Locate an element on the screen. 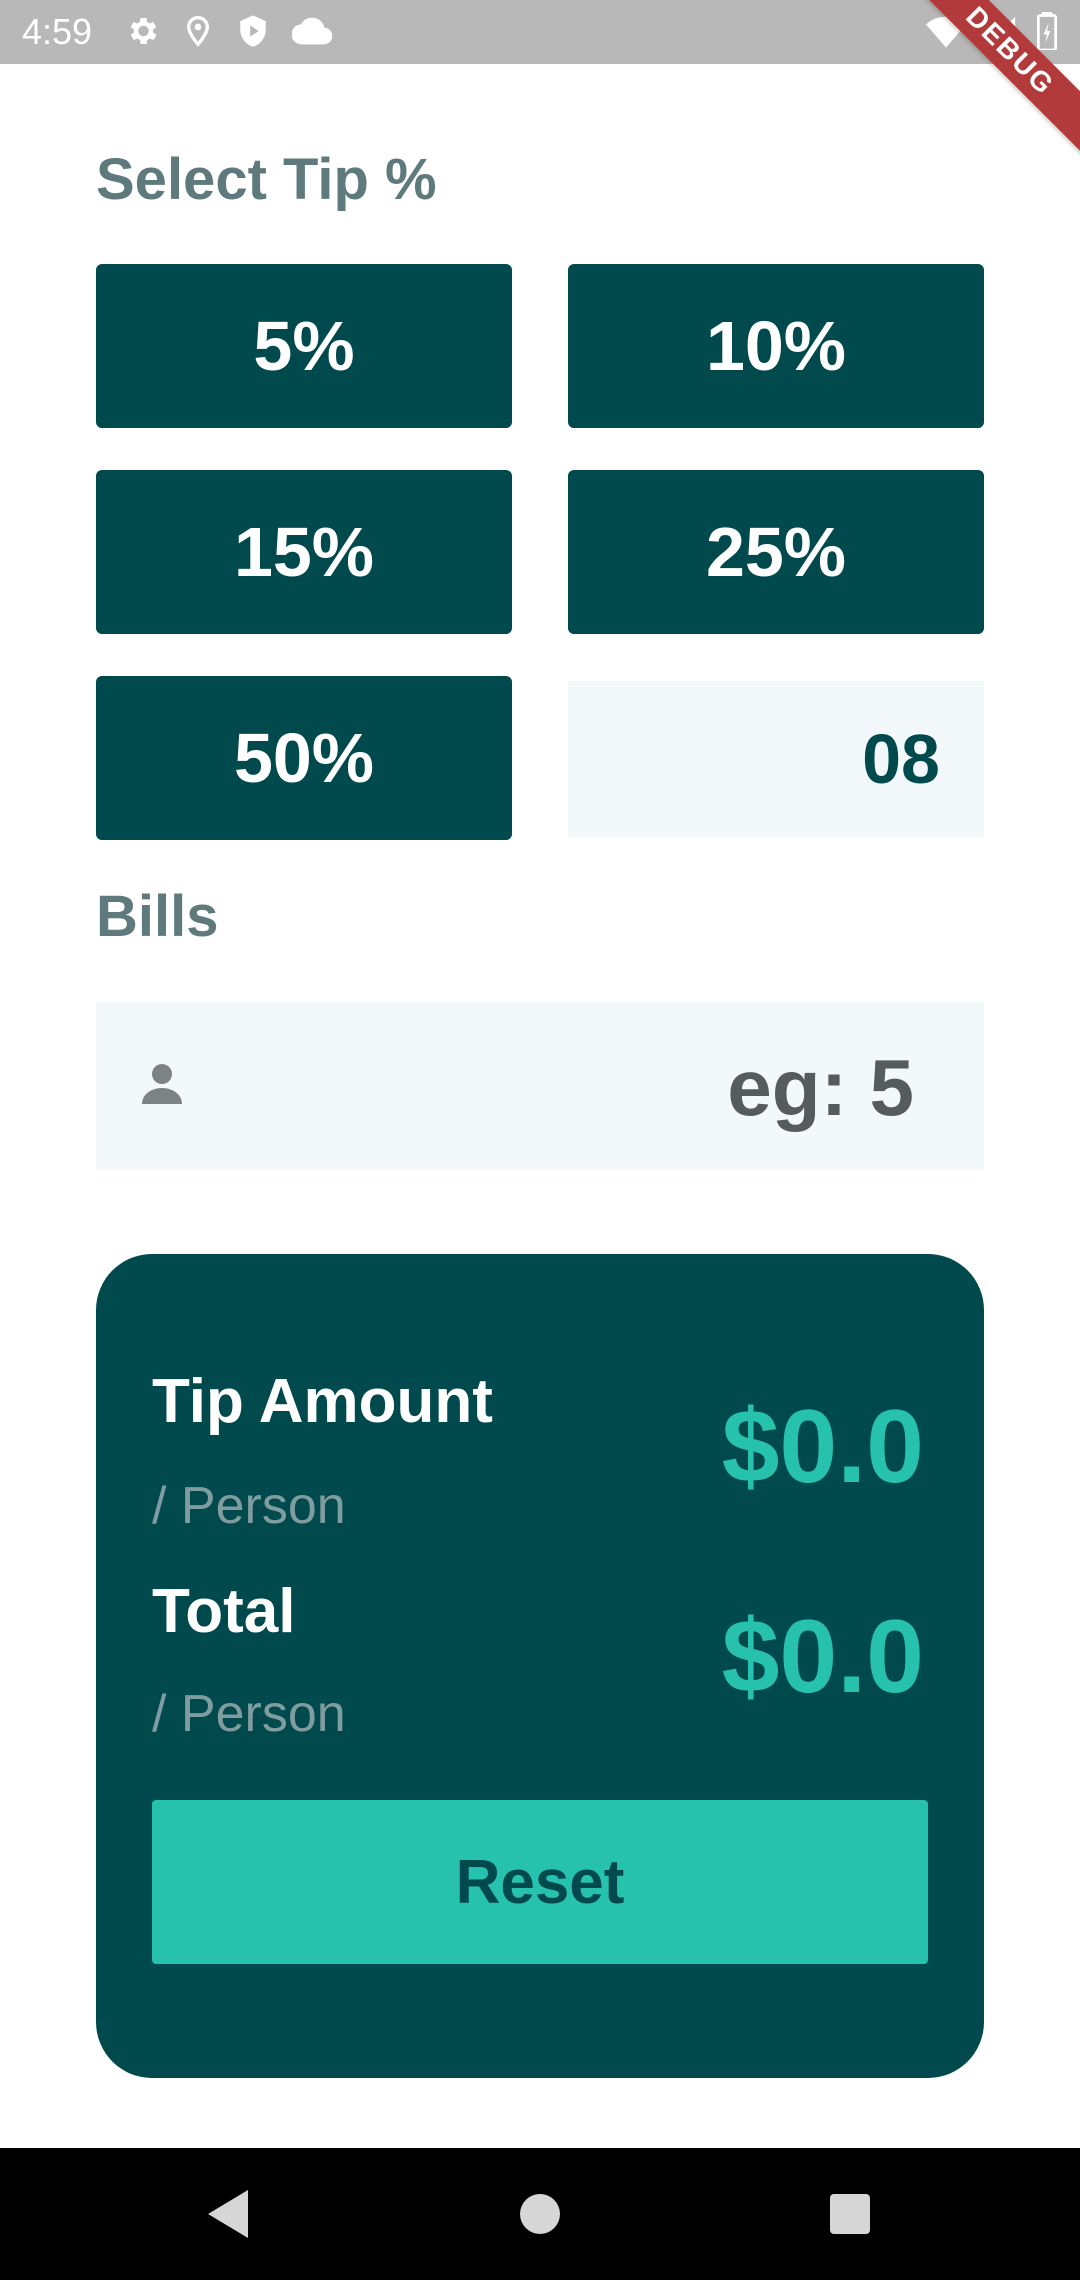 This screenshot has width=1080, height=2280. tip-amount-value: $0.0 is located at coordinates (822, 1447).